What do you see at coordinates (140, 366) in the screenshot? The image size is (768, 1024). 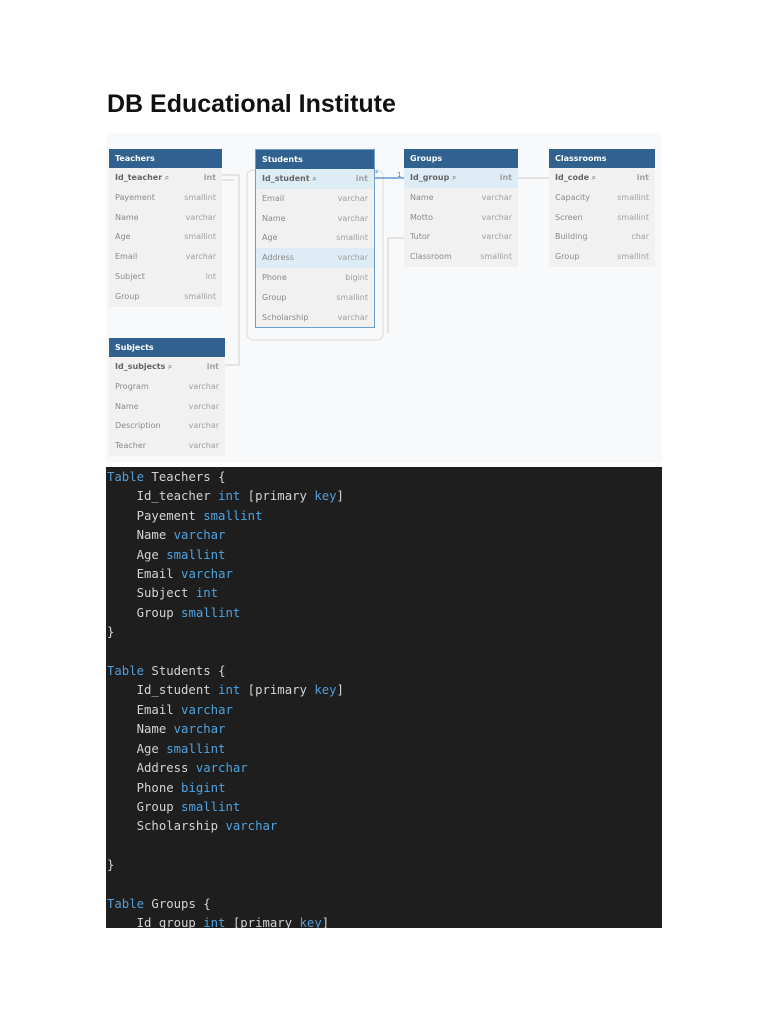 I see `field-name-text: Id_subjects` at bounding box center [140, 366].